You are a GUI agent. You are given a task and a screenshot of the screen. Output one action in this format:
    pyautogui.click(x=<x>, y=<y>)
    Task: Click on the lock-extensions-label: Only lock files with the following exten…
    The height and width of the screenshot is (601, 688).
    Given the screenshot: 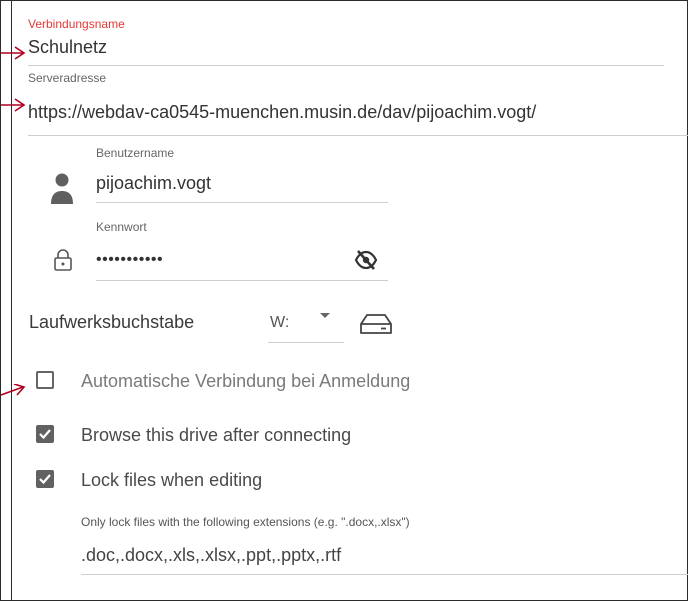 What is the action you would take?
    pyautogui.click(x=245, y=522)
    